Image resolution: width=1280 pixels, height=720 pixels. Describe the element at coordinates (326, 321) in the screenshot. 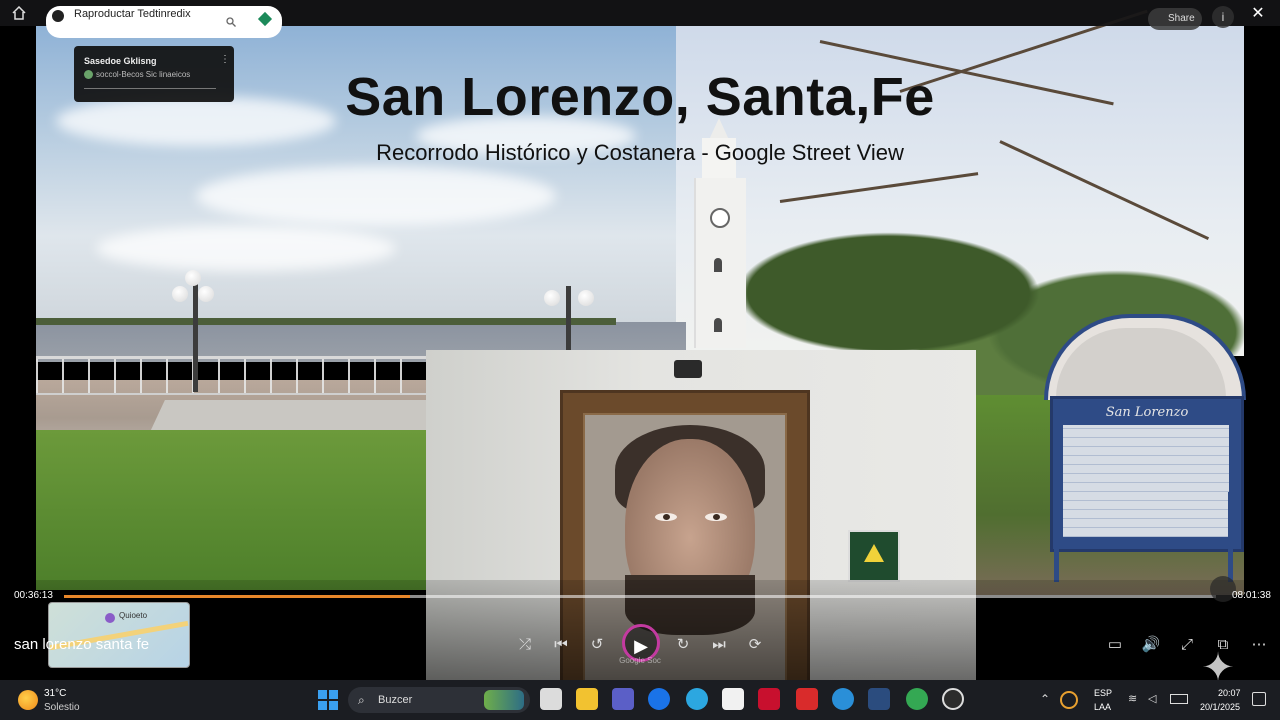

I see `far-shore` at that location.